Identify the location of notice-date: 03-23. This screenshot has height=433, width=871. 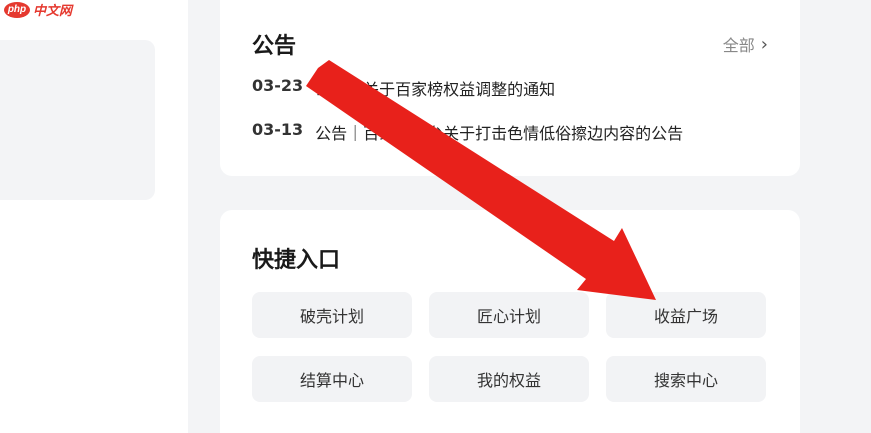
(278, 85).